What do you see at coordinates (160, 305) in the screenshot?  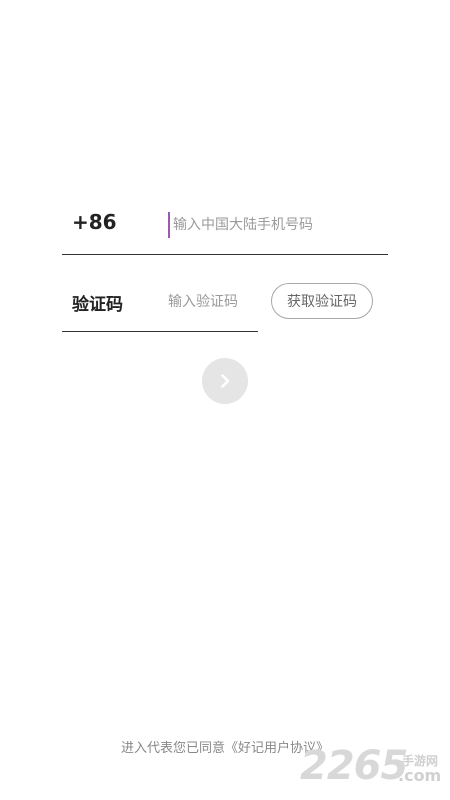 I see `verification-code-row: 验证码` at bounding box center [160, 305].